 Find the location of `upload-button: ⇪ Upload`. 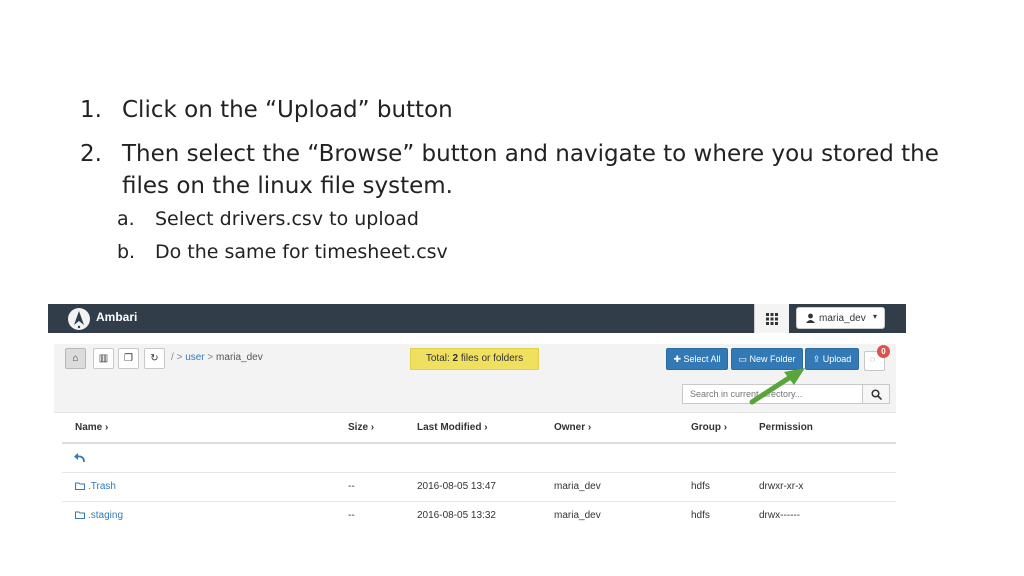

upload-button: ⇪ Upload is located at coordinates (832, 359).